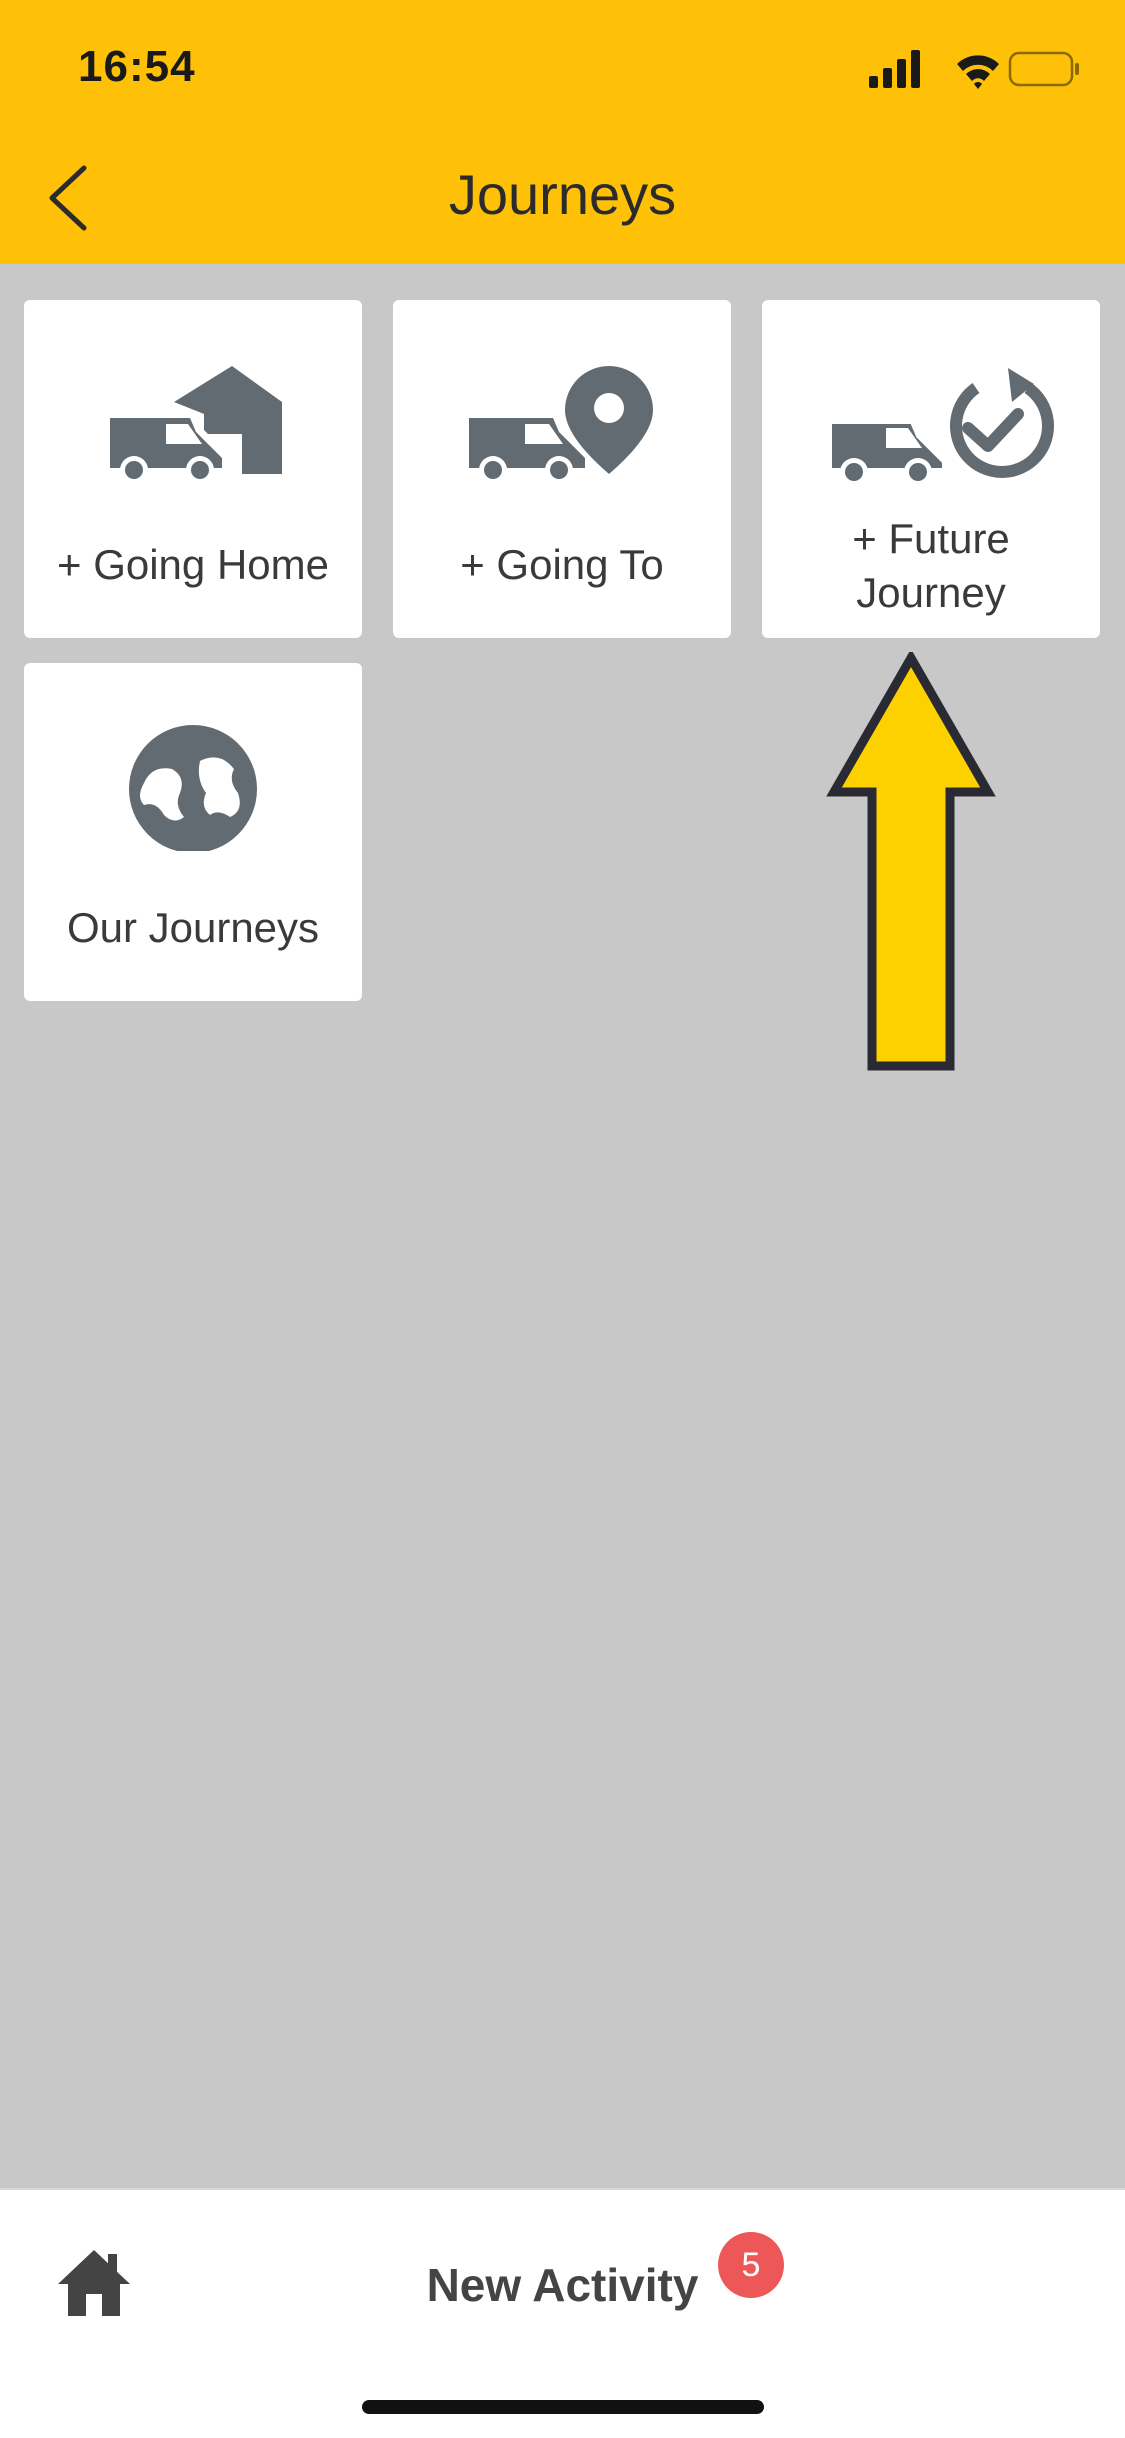  What do you see at coordinates (941, 427) in the screenshot?
I see `van-scheduled-check-icon` at bounding box center [941, 427].